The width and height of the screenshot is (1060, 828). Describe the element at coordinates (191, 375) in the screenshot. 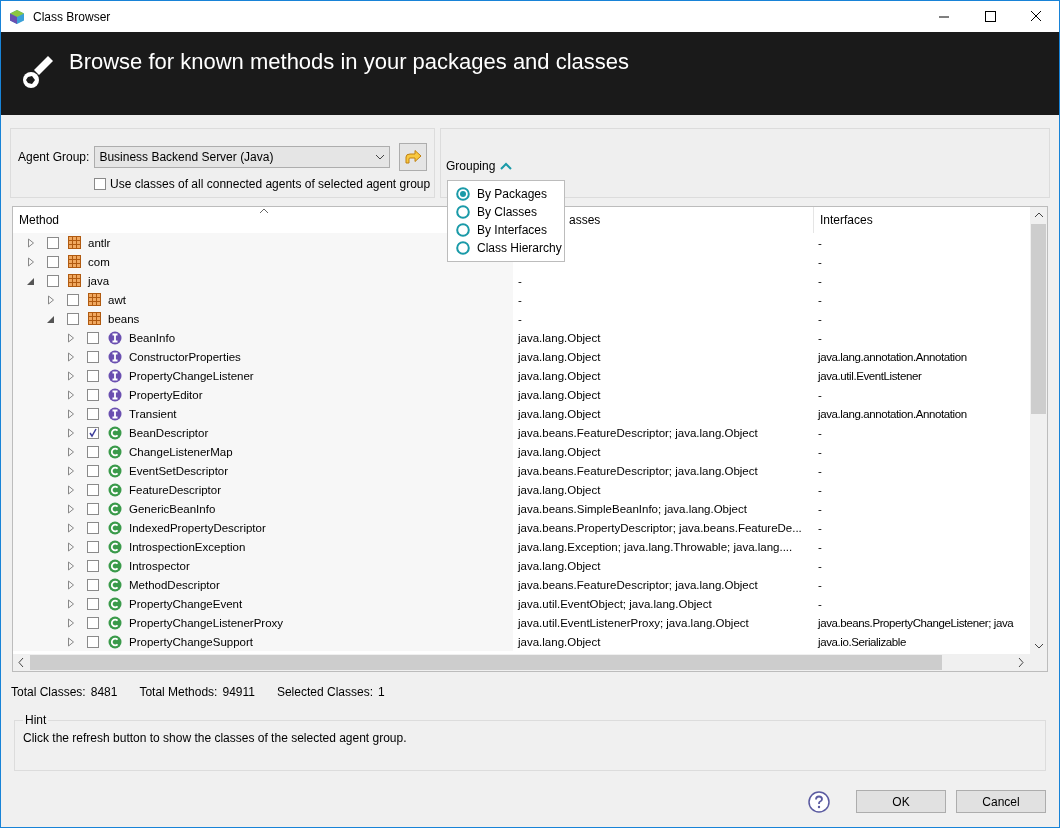

I see `tree-item: PropertyChangeListener` at that location.